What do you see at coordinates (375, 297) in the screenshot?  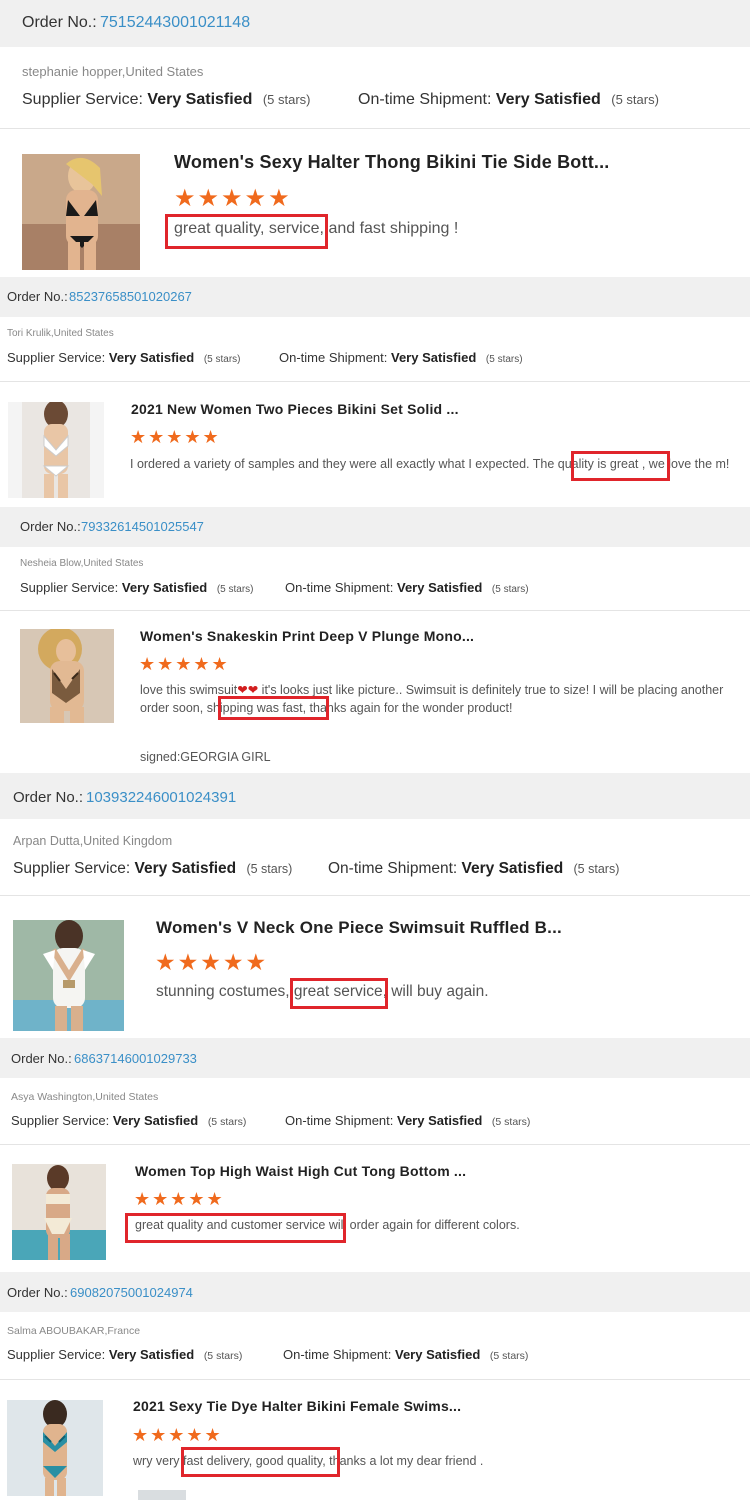 I see `order-bar: Order No.: 85237658501020267` at bounding box center [375, 297].